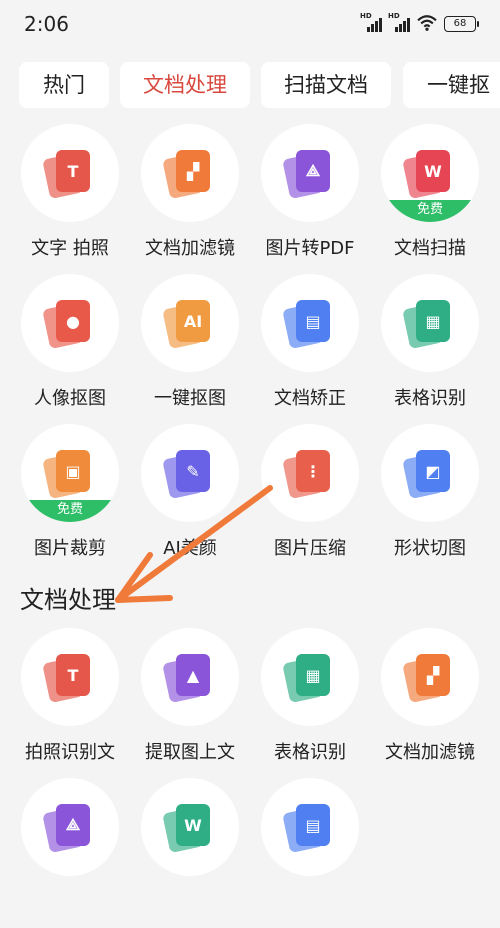 Image resolution: width=500 pixels, height=928 pixels. What do you see at coordinates (194, 544) in the screenshot?
I see `annotation-arrow` at bounding box center [194, 544].